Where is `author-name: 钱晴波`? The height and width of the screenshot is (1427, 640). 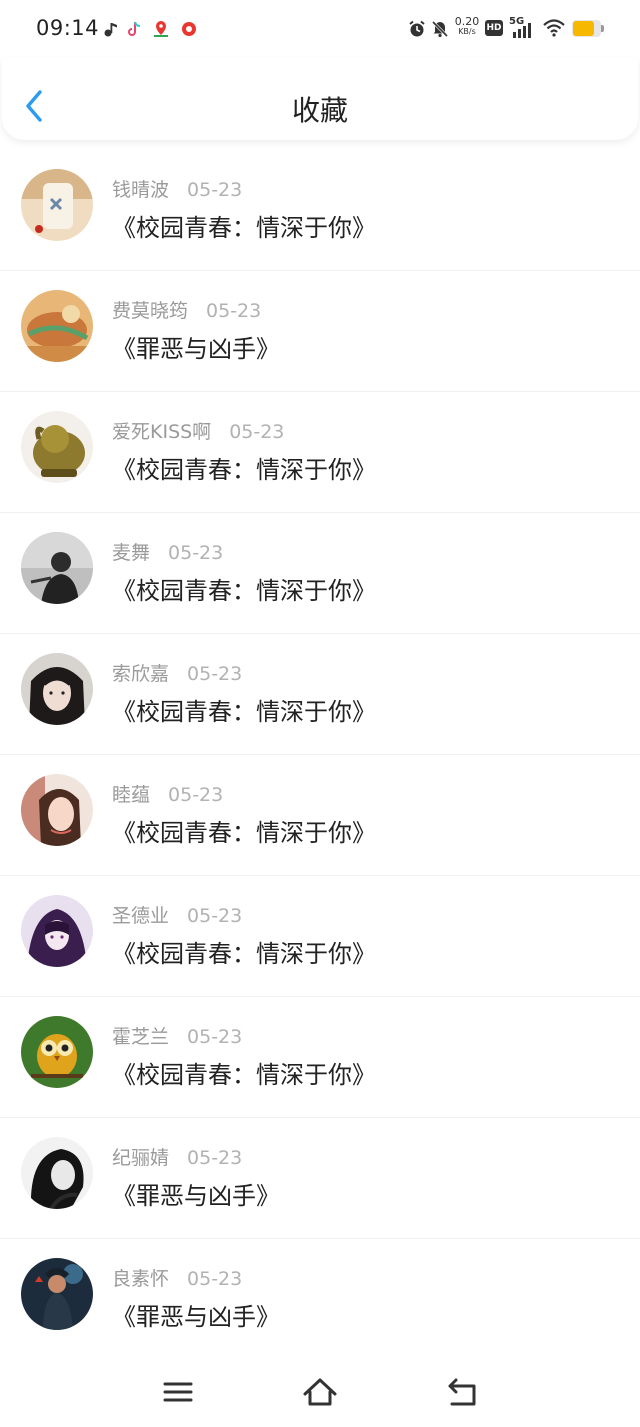
author-name: 钱晴波 is located at coordinates (141, 190).